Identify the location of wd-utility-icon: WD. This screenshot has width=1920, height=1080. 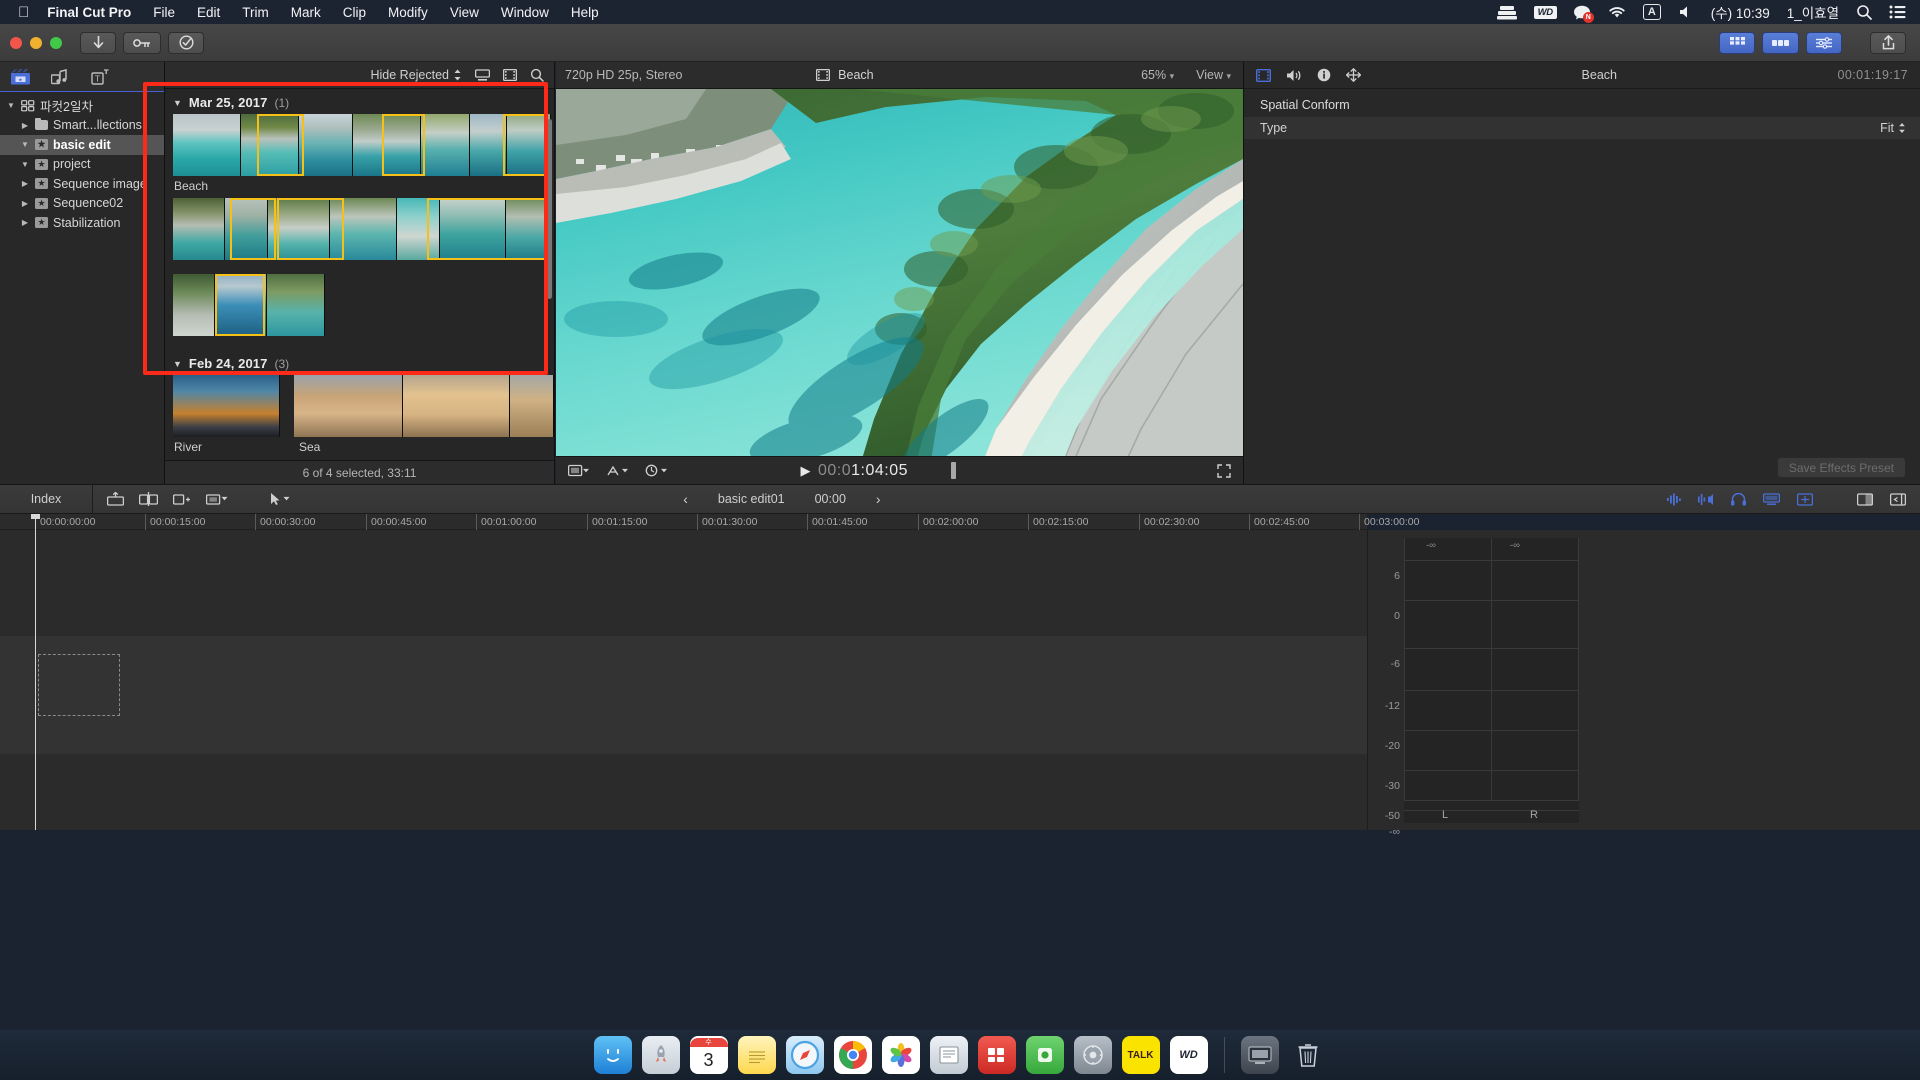
(1188, 1055).